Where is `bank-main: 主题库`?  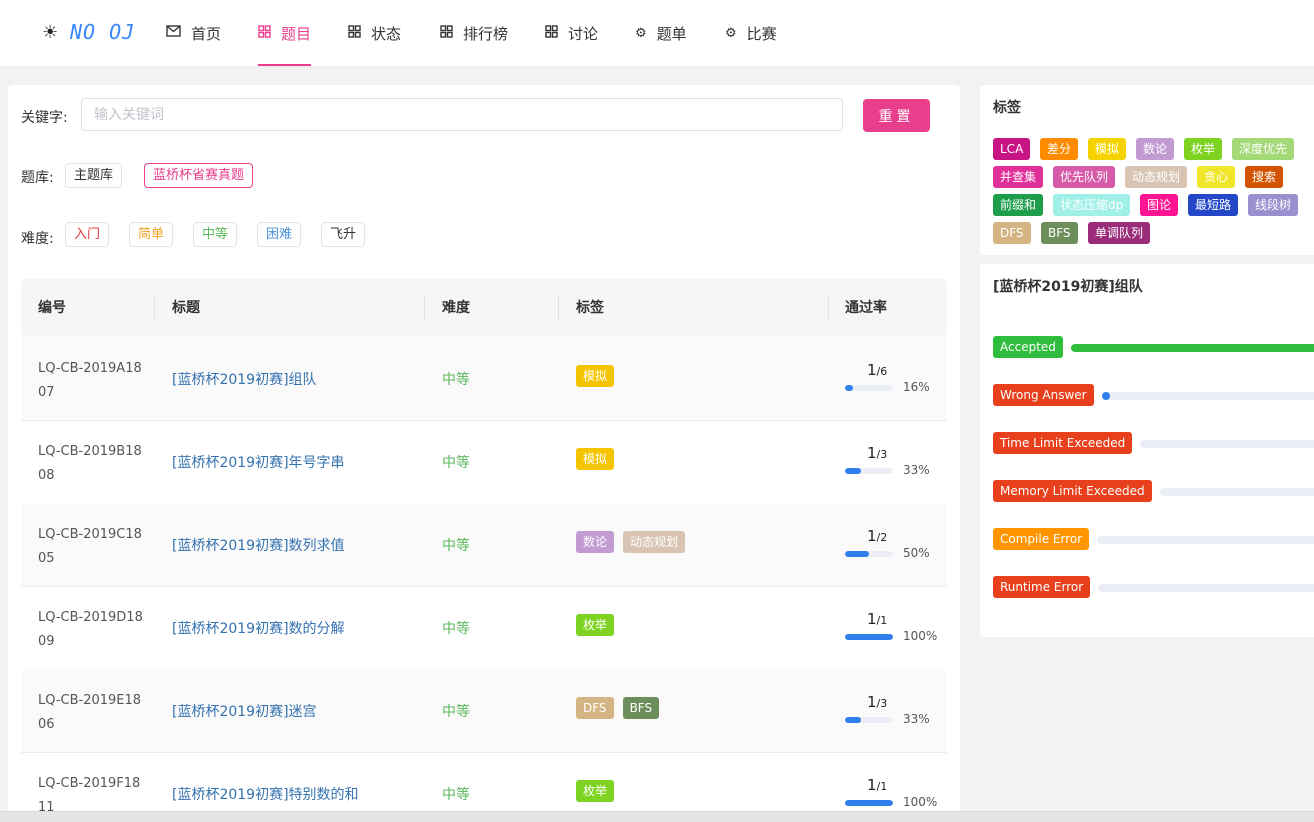
bank-main: 主题库 is located at coordinates (94, 175).